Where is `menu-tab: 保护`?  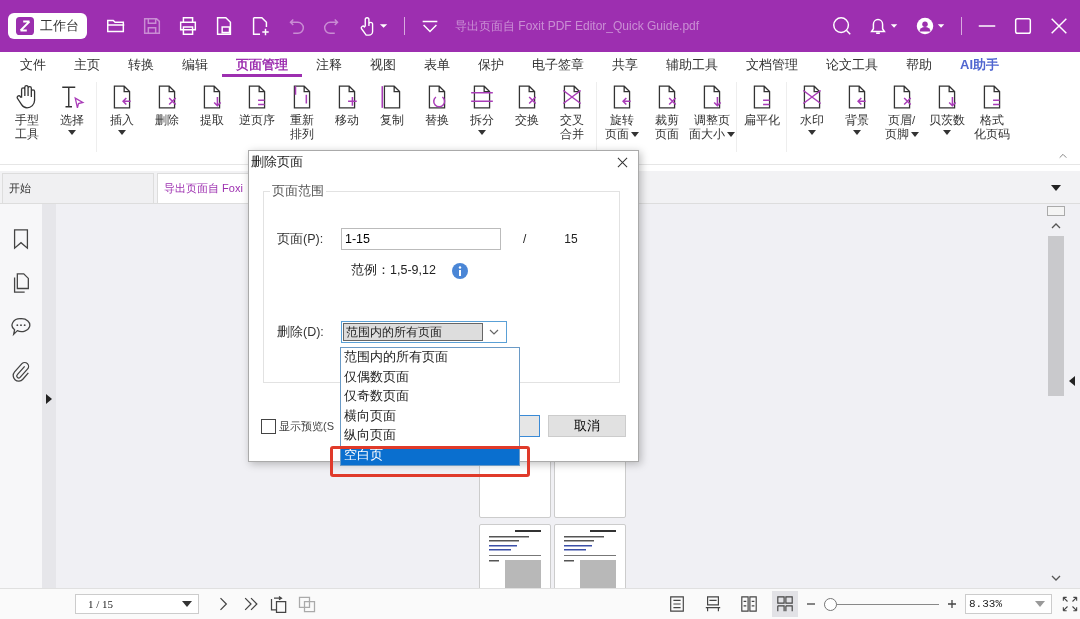 menu-tab: 保护 is located at coordinates (491, 65).